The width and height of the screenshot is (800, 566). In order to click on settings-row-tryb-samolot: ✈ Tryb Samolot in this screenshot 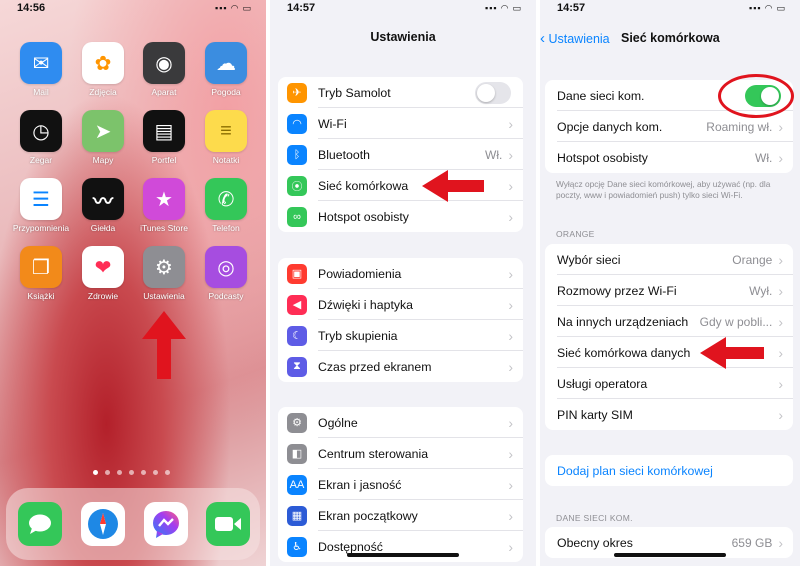, I will do `click(400, 92)`.